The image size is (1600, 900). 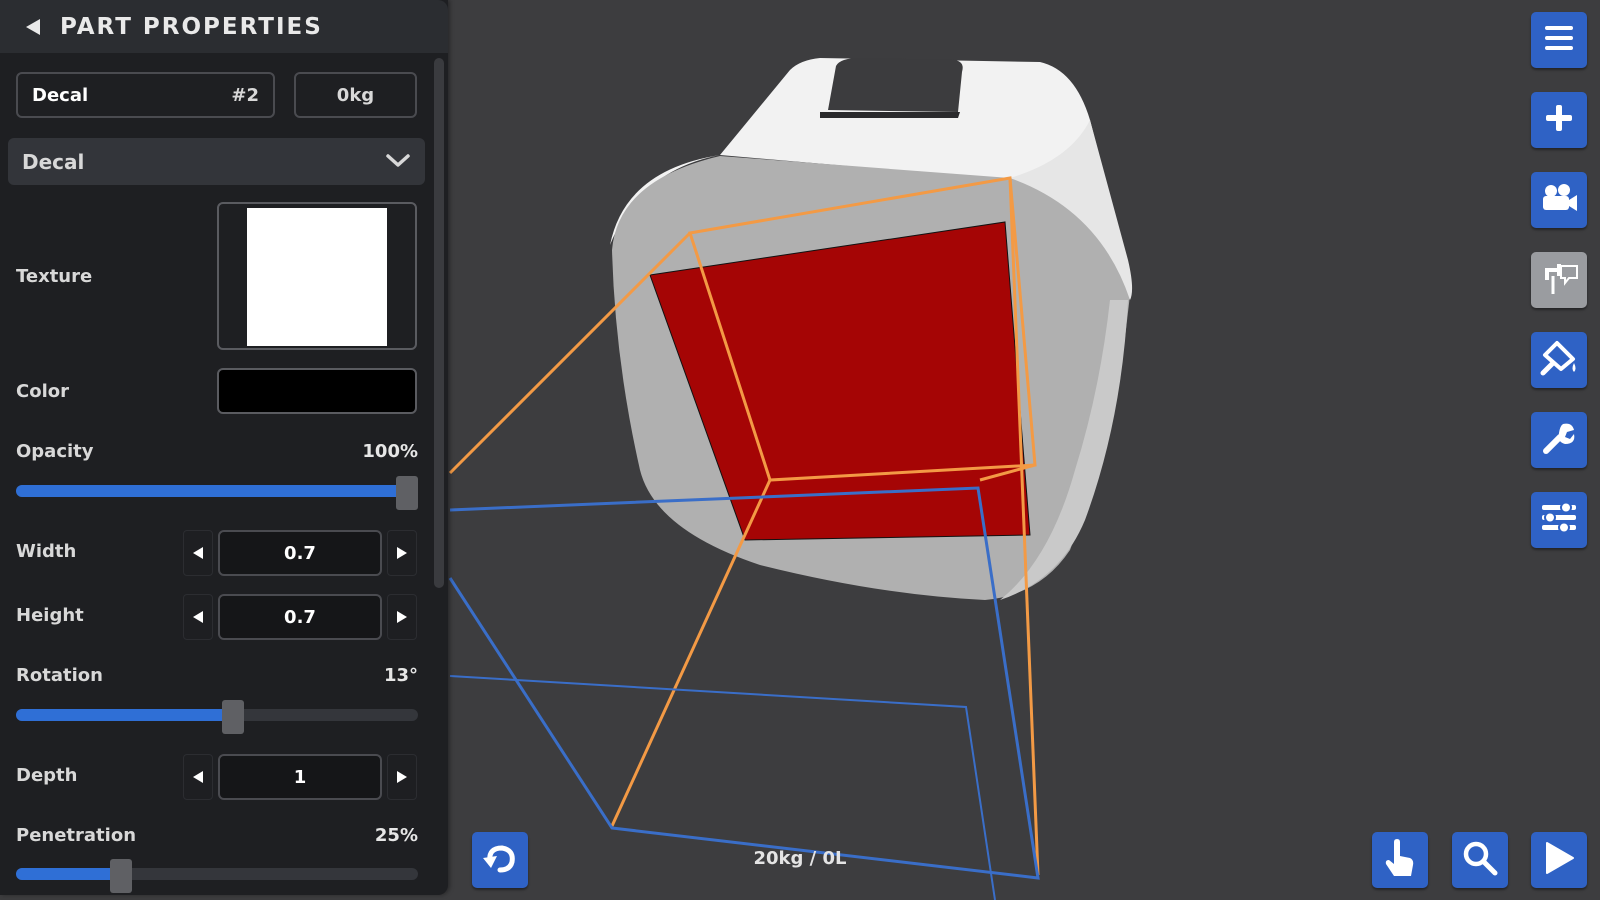 What do you see at coordinates (400, 675) in the screenshot?
I see `rotation-value: 13°` at bounding box center [400, 675].